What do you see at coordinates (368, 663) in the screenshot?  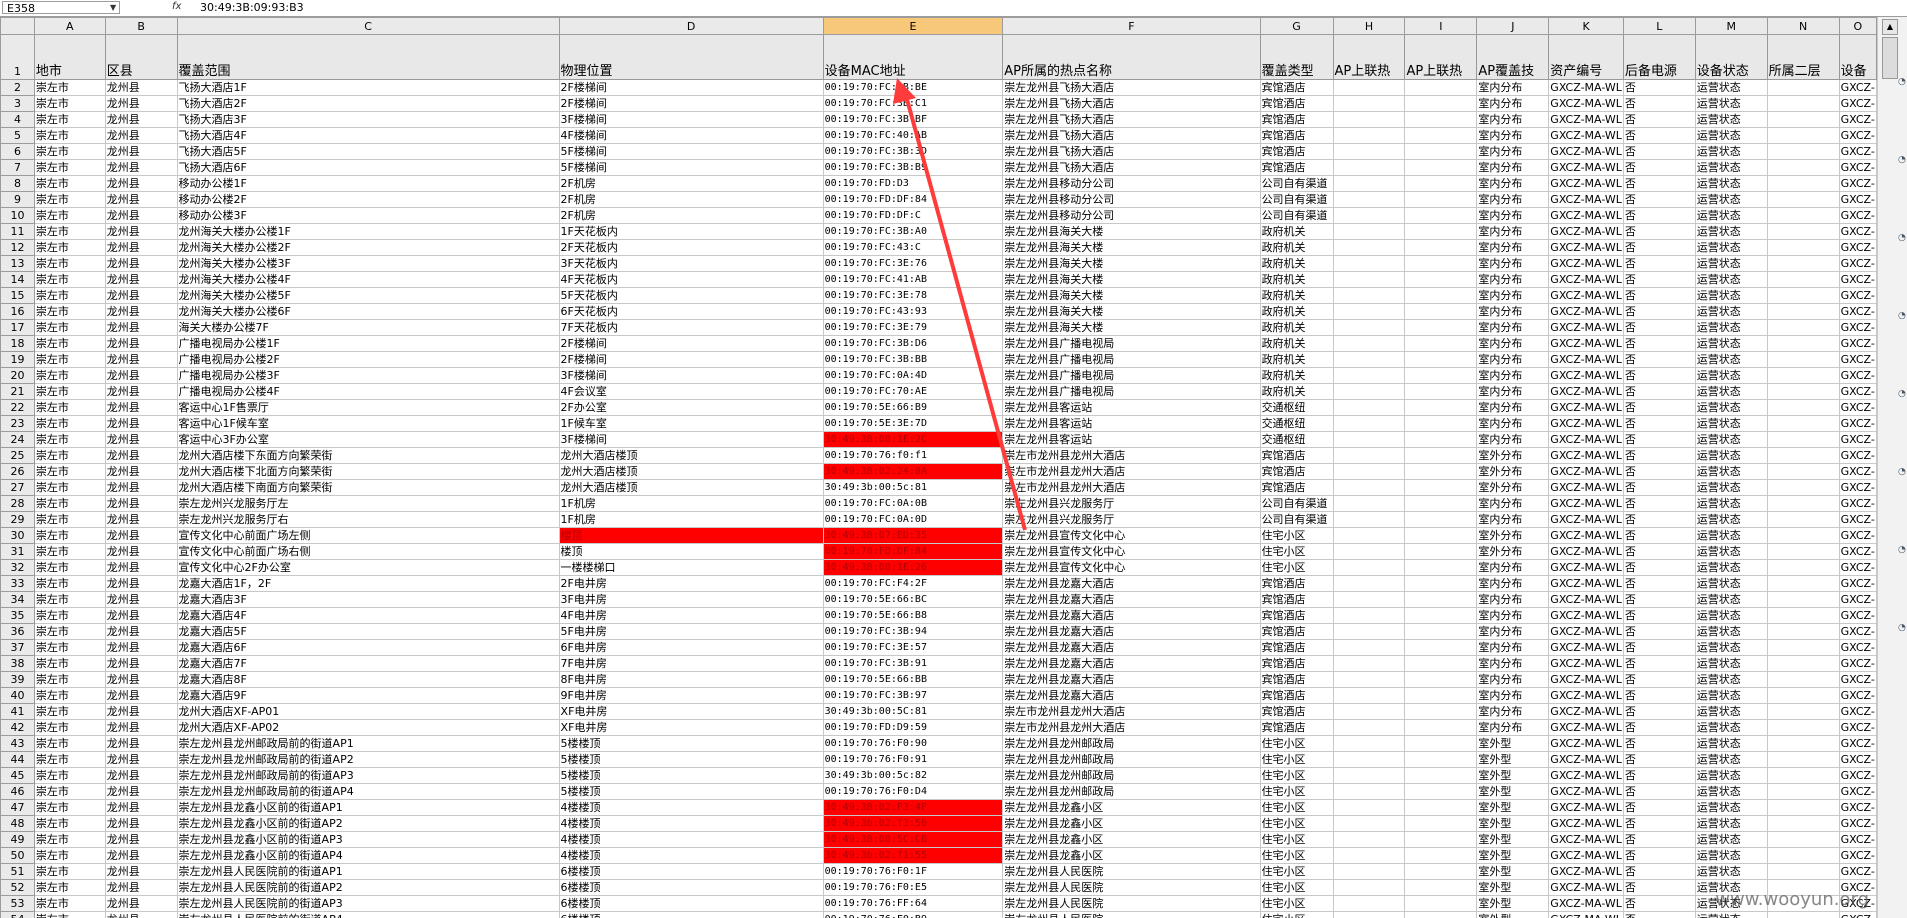 I see `cell: 龙嘉大酒店7F` at bounding box center [368, 663].